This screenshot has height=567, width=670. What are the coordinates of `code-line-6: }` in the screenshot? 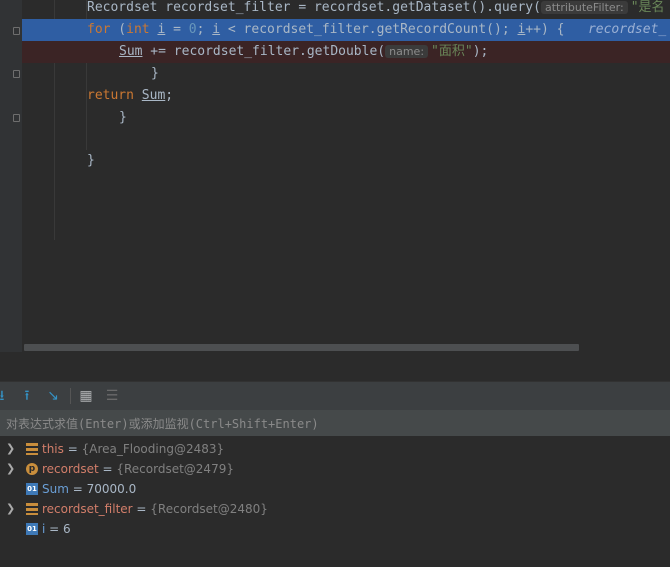 It's located at (346, 118).